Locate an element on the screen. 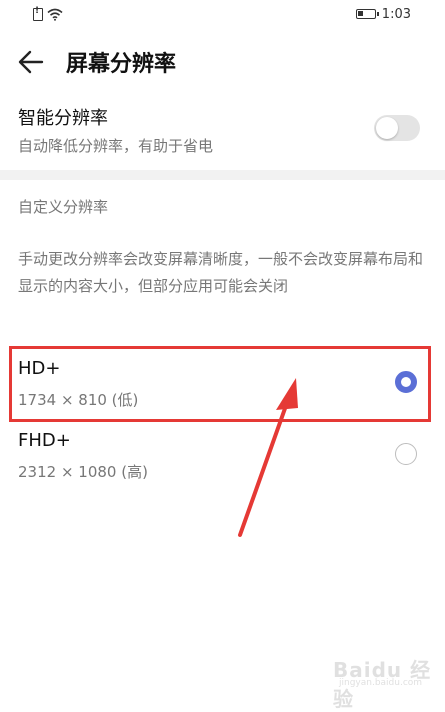 This screenshot has width=445, height=712. status-left is located at coordinates (48, 14).